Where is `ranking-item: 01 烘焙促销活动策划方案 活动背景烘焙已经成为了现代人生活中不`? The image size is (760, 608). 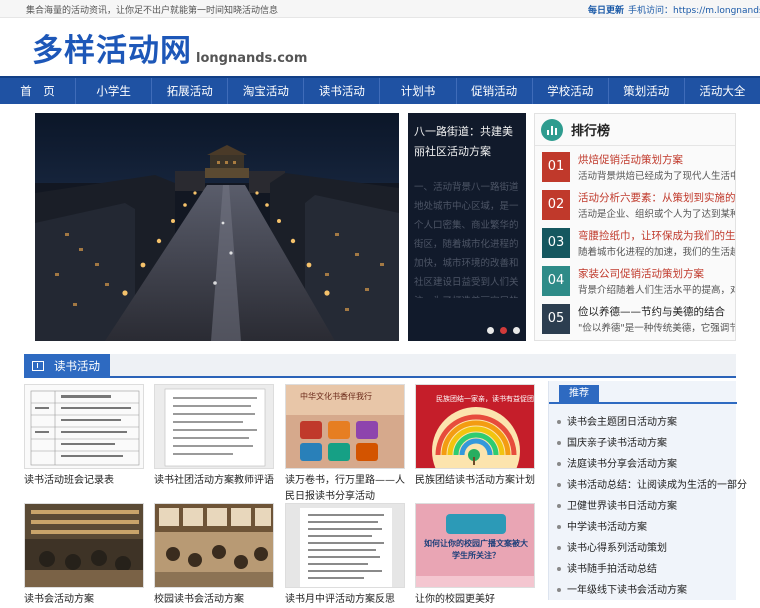
ranking-item: 01 烘焙促销活动策划方案 活动背景烘焙已经成为了现代人生活中不 is located at coordinates (638, 169).